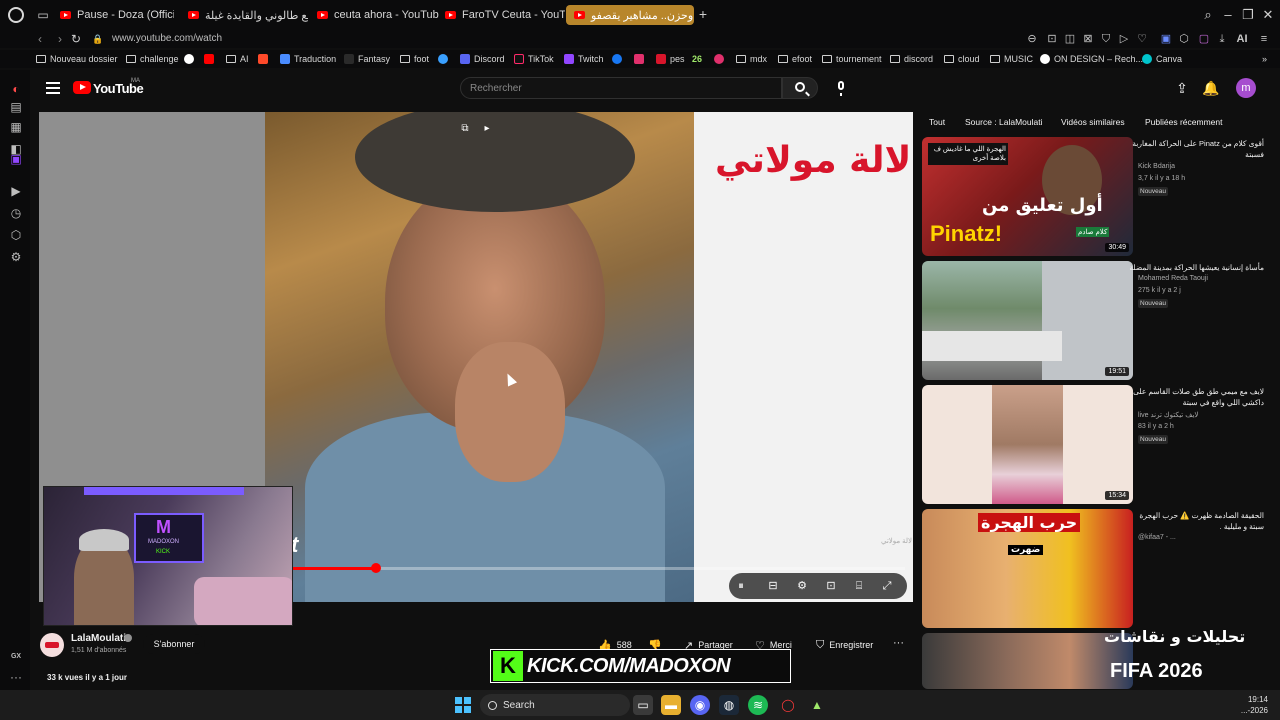 The height and width of the screenshot is (720, 1280). Describe the element at coordinates (719, 59) in the screenshot. I see `bookmark-app3` at that location.